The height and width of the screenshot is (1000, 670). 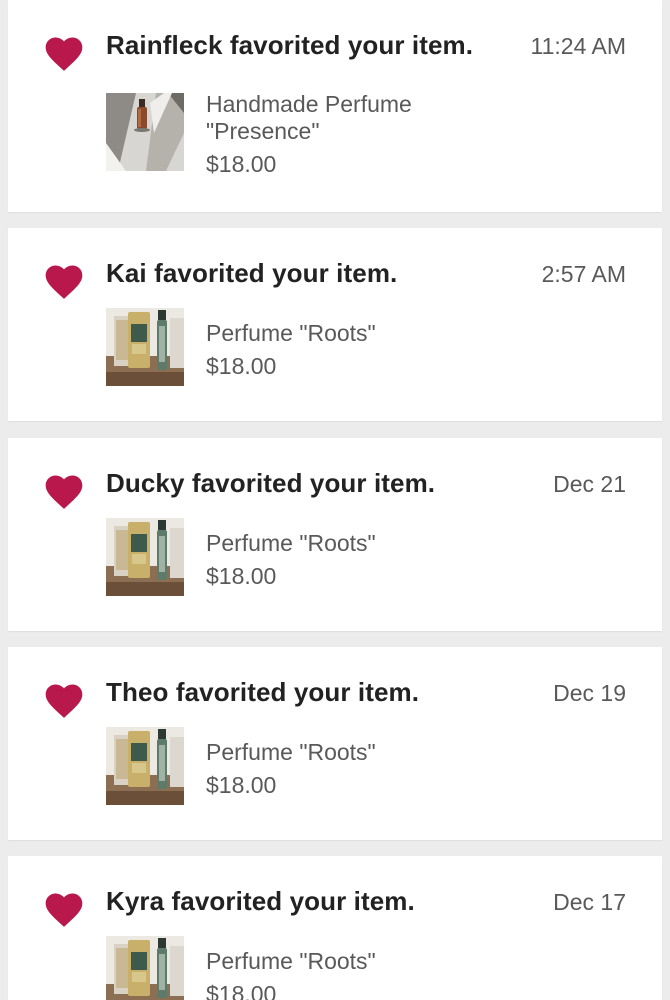 I want to click on notification-time: Dec 17, so click(x=589, y=902).